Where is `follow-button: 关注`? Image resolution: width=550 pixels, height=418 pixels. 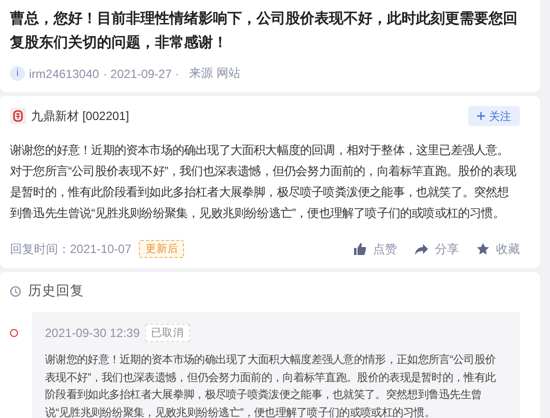 follow-button: 关注 is located at coordinates (494, 116).